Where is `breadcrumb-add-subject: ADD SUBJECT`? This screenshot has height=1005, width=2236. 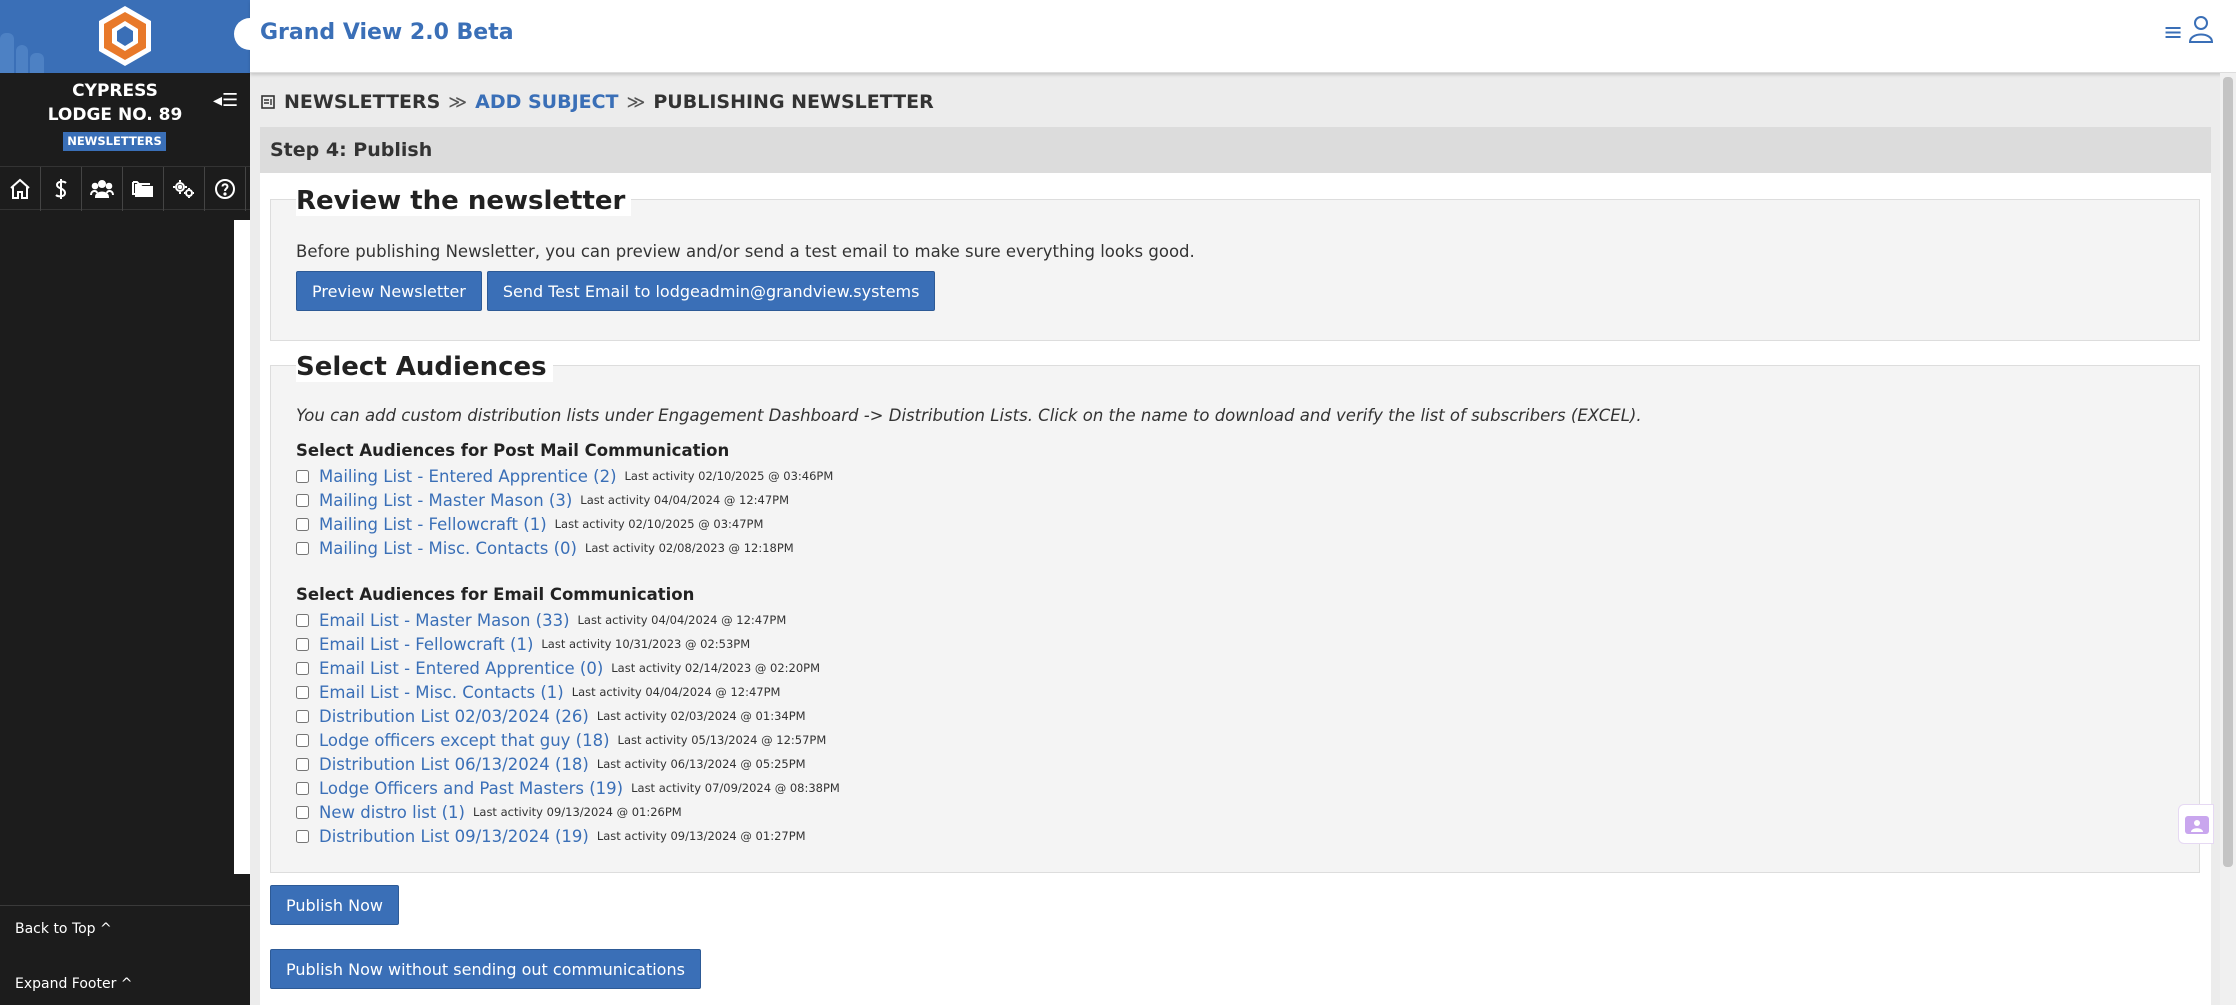 breadcrumb-add-subject: ADD SUBJECT is located at coordinates (546, 102).